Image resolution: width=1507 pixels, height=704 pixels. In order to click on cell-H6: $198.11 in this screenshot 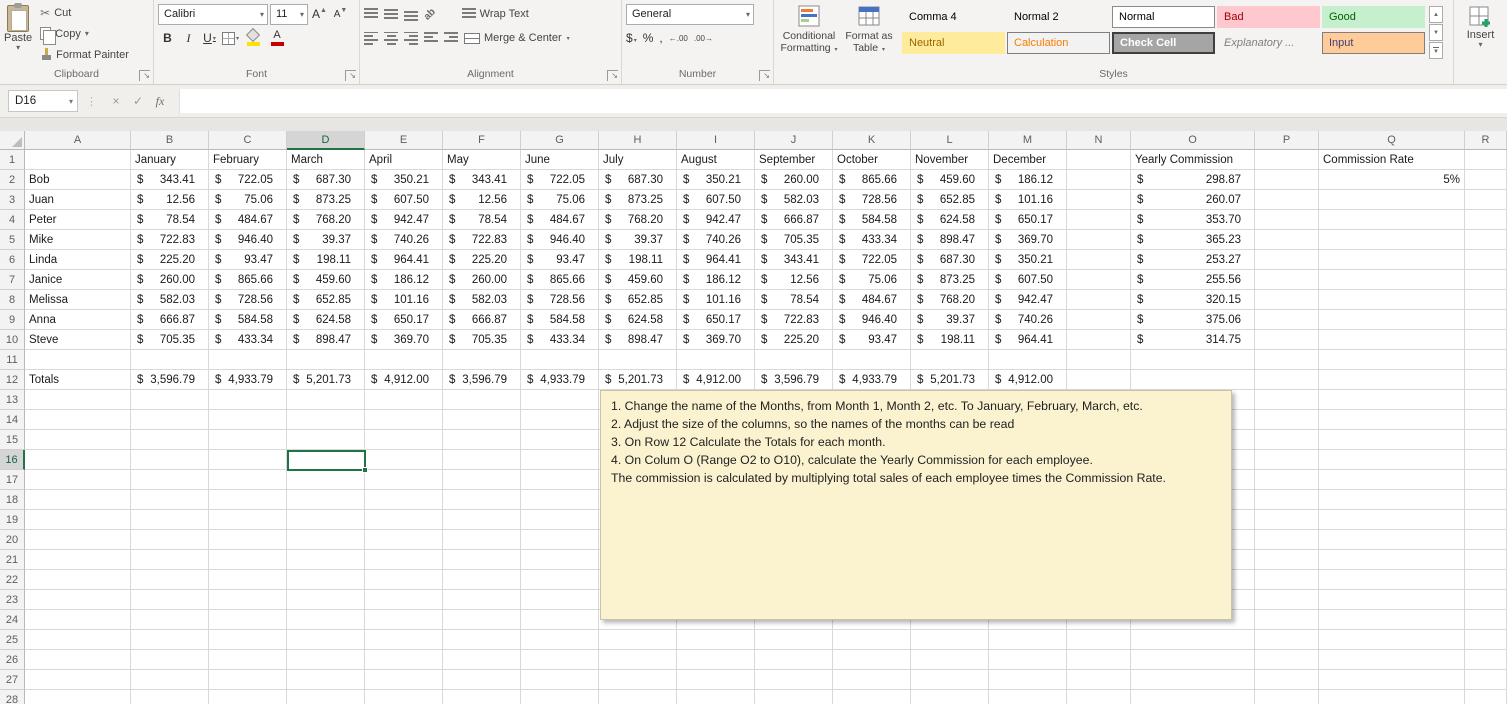, I will do `click(638, 260)`.